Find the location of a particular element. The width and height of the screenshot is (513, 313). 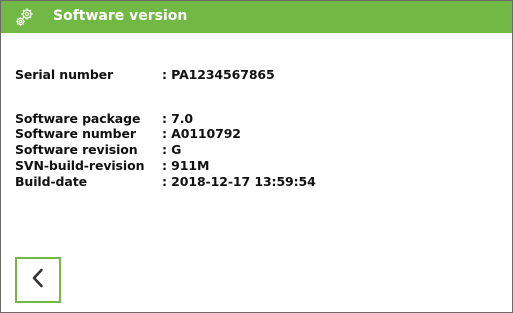

info-value: : A0110792 is located at coordinates (201, 133).